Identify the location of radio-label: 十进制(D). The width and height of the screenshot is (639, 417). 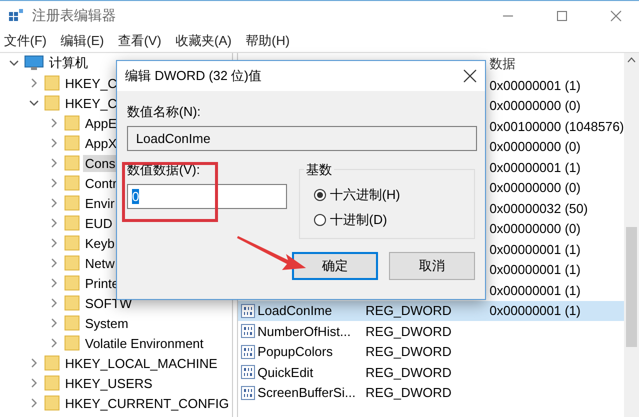
(359, 219).